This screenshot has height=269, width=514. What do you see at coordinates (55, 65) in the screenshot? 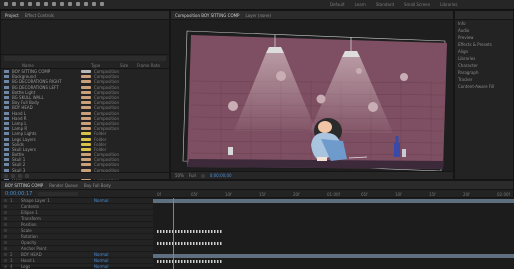
I see `col-name: Name` at bounding box center [55, 65].